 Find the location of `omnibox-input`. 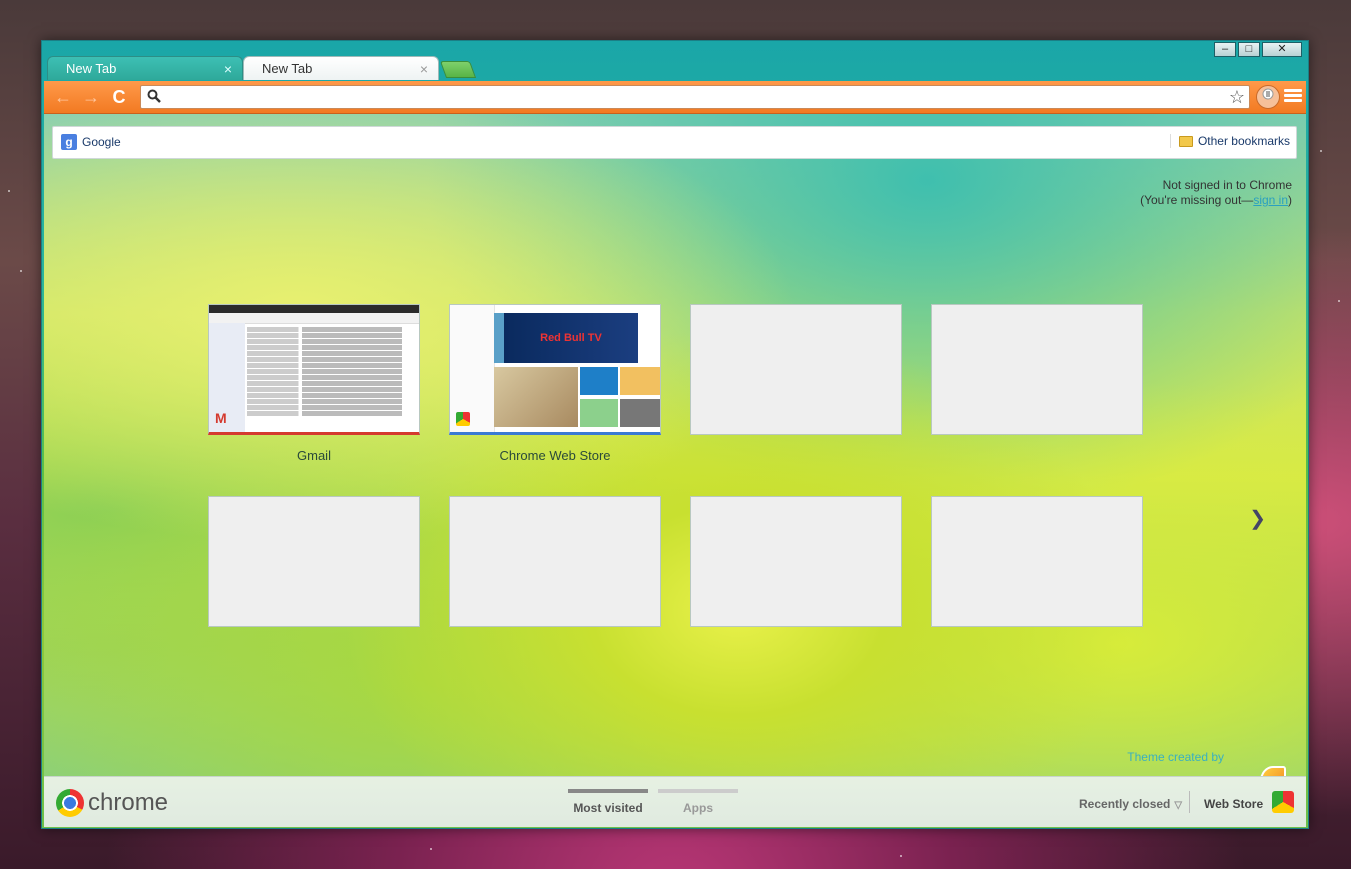

omnibox-input is located at coordinates (694, 98).